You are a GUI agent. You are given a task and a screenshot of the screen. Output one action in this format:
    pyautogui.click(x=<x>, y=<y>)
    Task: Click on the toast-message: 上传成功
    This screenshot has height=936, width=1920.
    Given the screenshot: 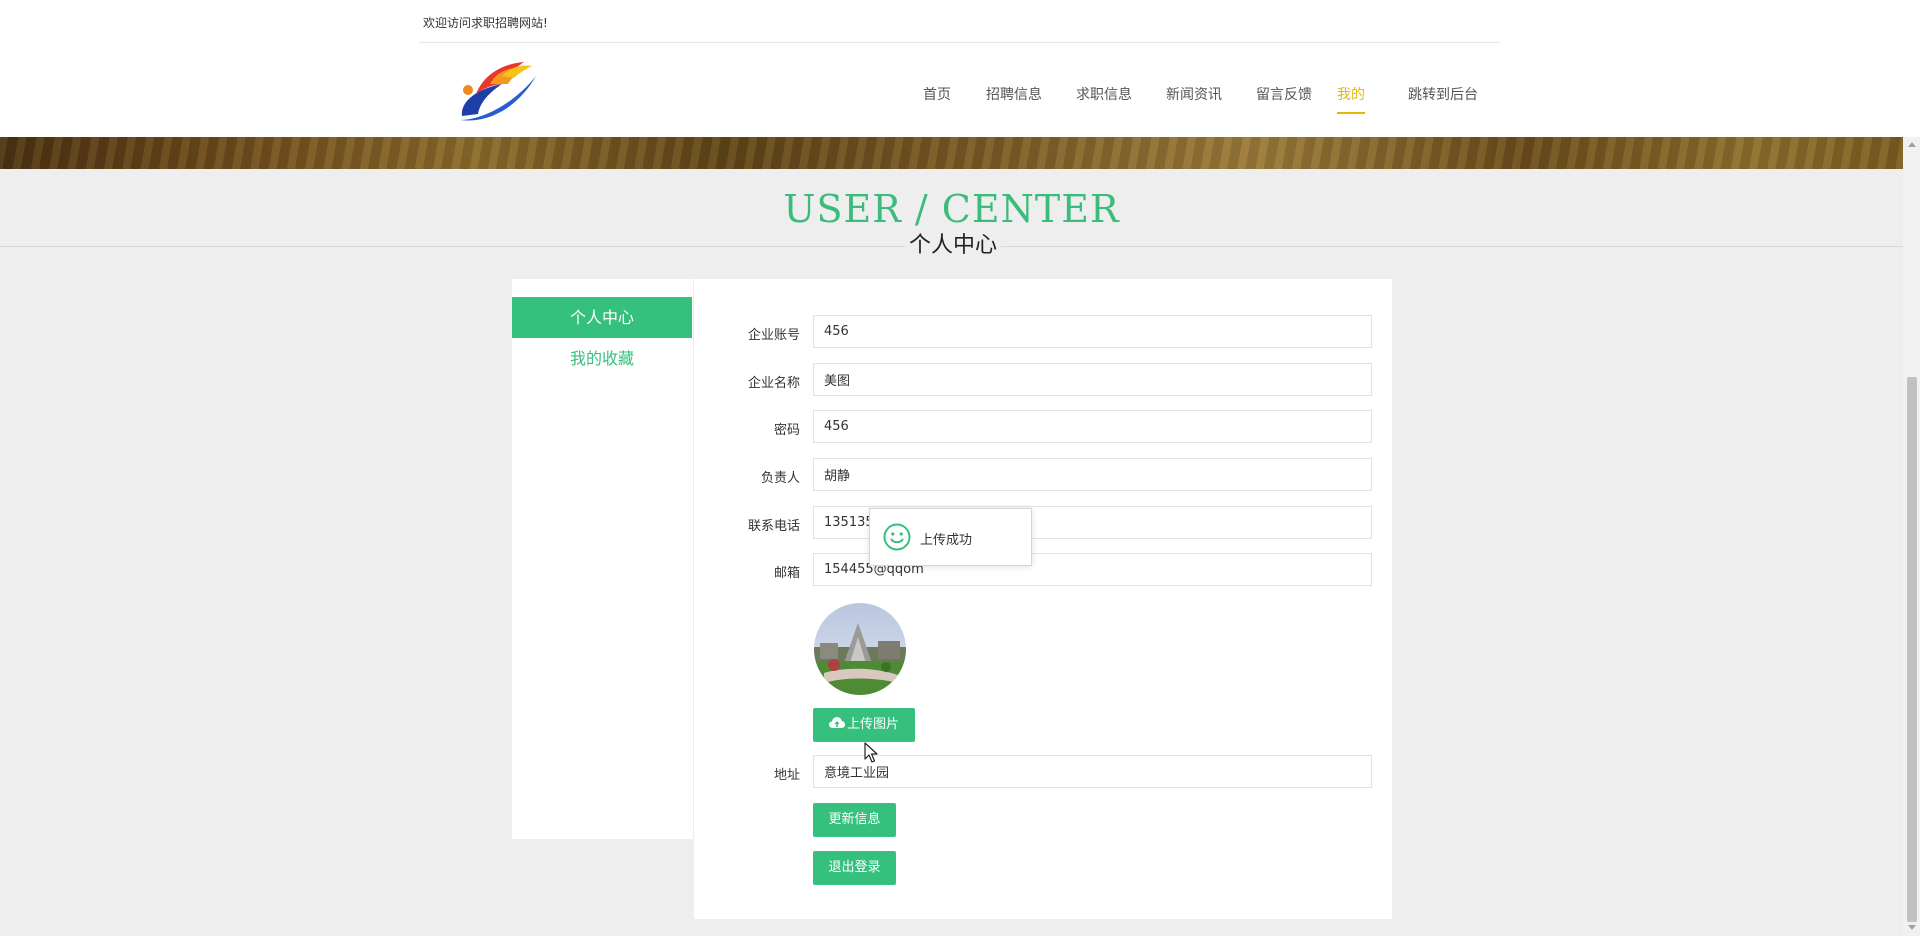 What is the action you would take?
    pyautogui.click(x=946, y=540)
    